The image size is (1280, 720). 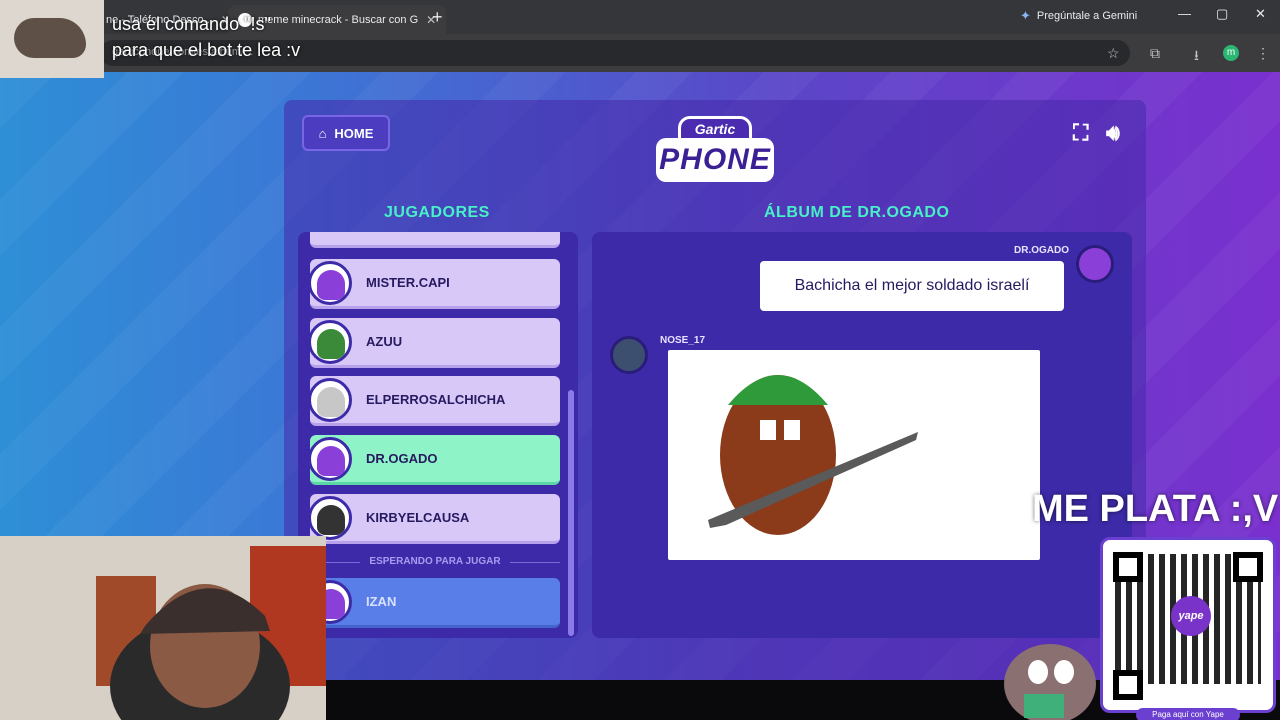 What do you see at coordinates (1191, 616) in the screenshot?
I see `yape-logo: yape` at bounding box center [1191, 616].